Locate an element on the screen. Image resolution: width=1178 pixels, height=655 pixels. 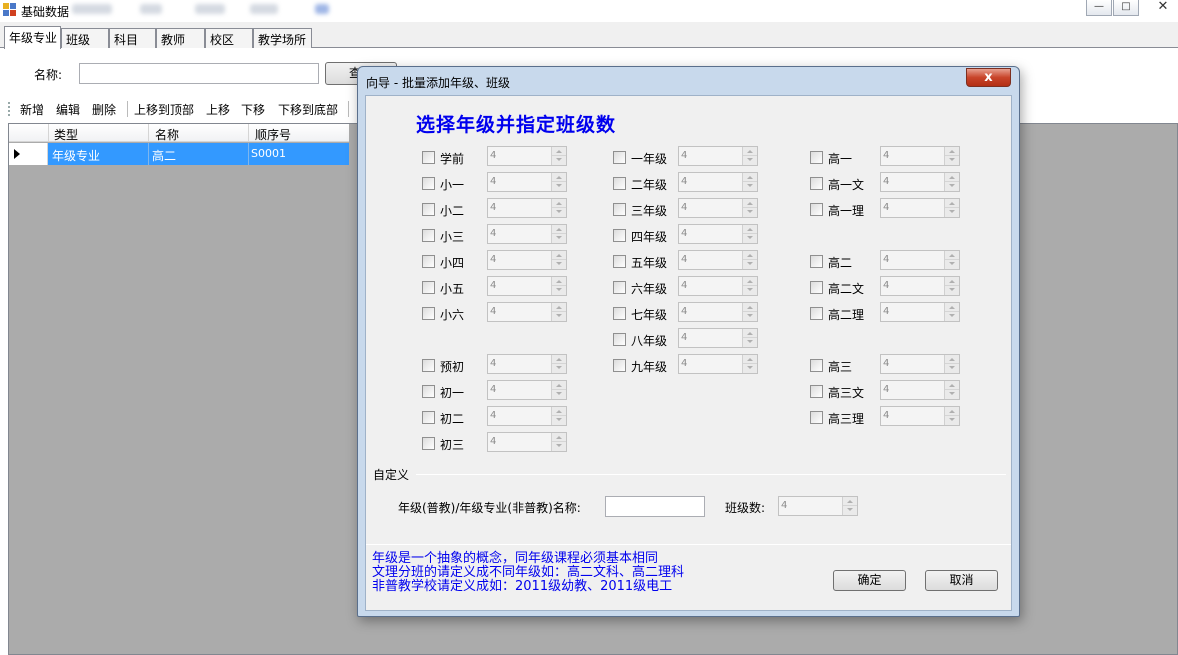
grade-label: 高二理 is located at coordinates (846, 314).